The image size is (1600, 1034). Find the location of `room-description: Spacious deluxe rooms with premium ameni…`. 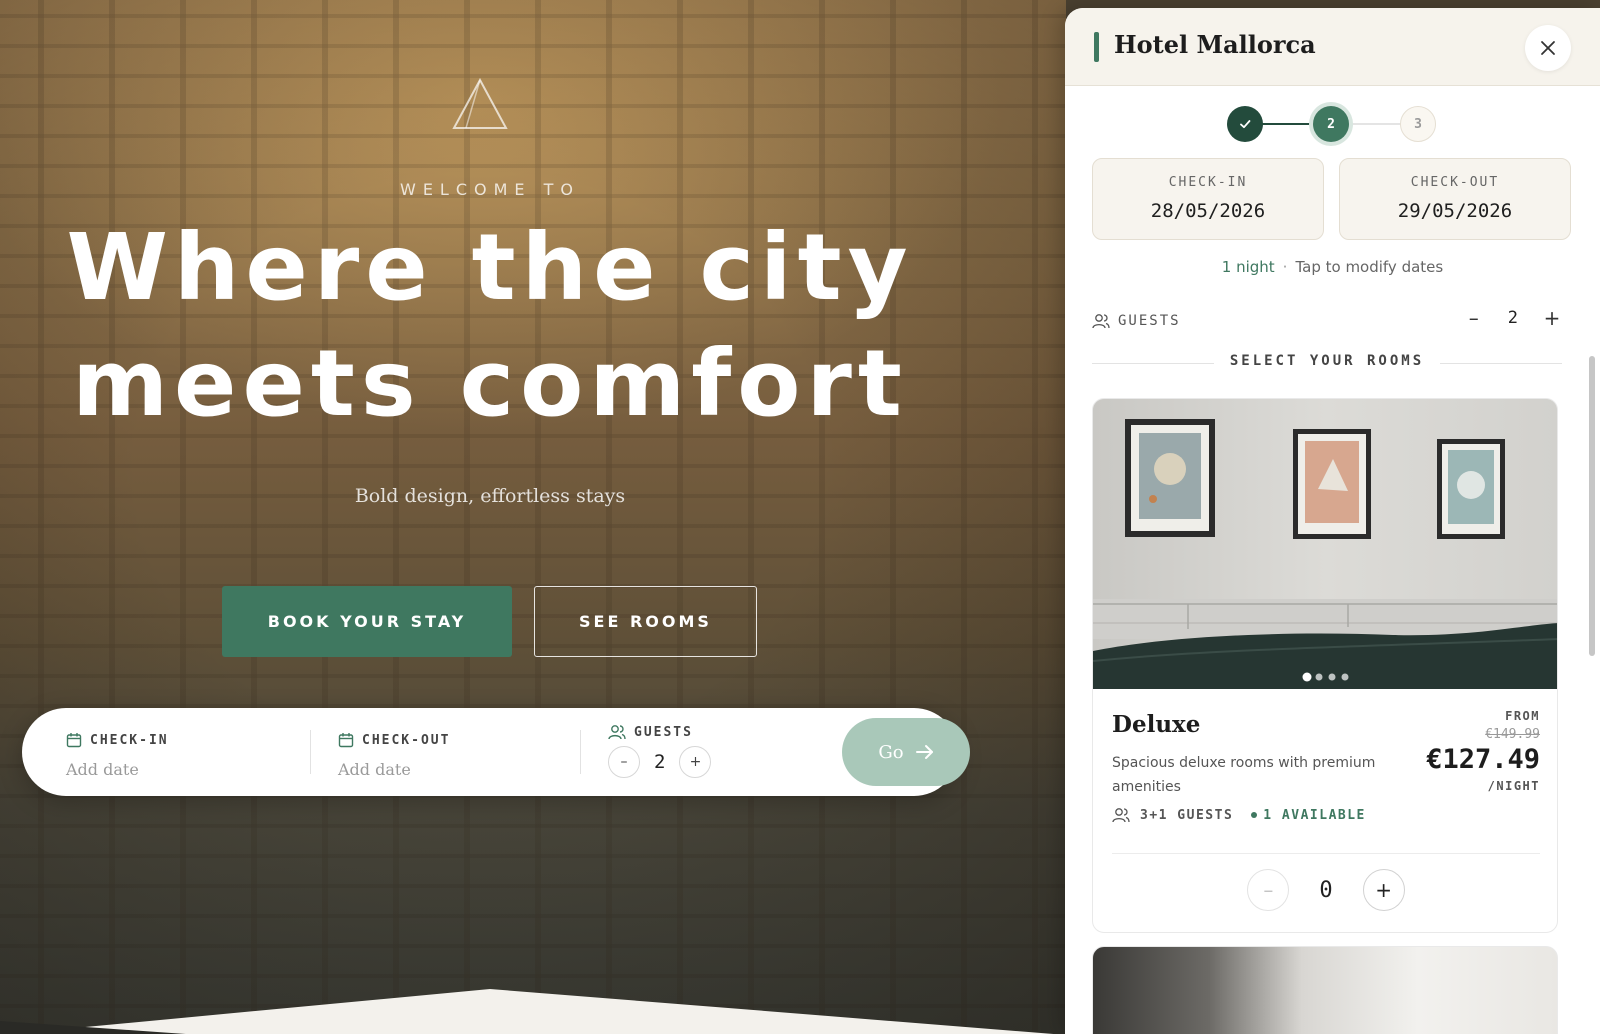

room-description: Spacious deluxe rooms with premium ameni… is located at coordinates (1244, 775).